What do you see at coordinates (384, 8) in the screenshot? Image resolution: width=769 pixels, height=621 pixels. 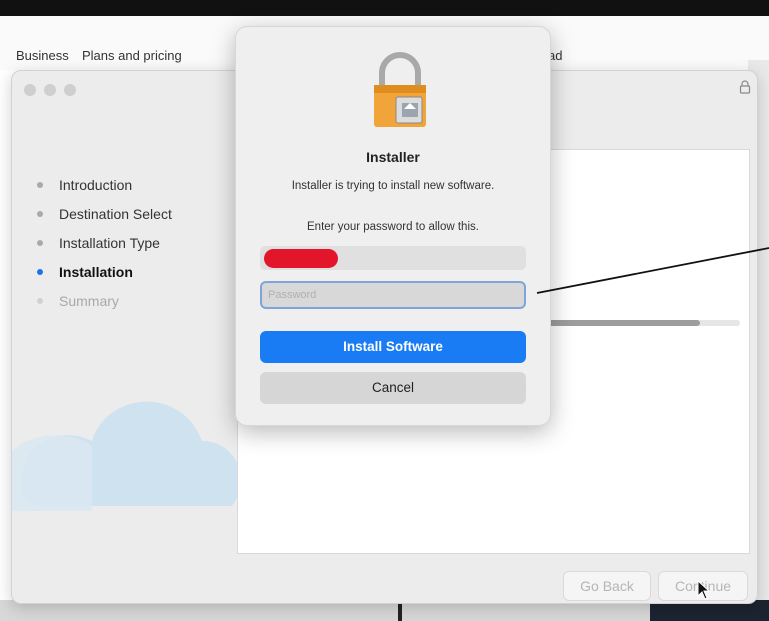 I see `top-dark-bar` at bounding box center [384, 8].